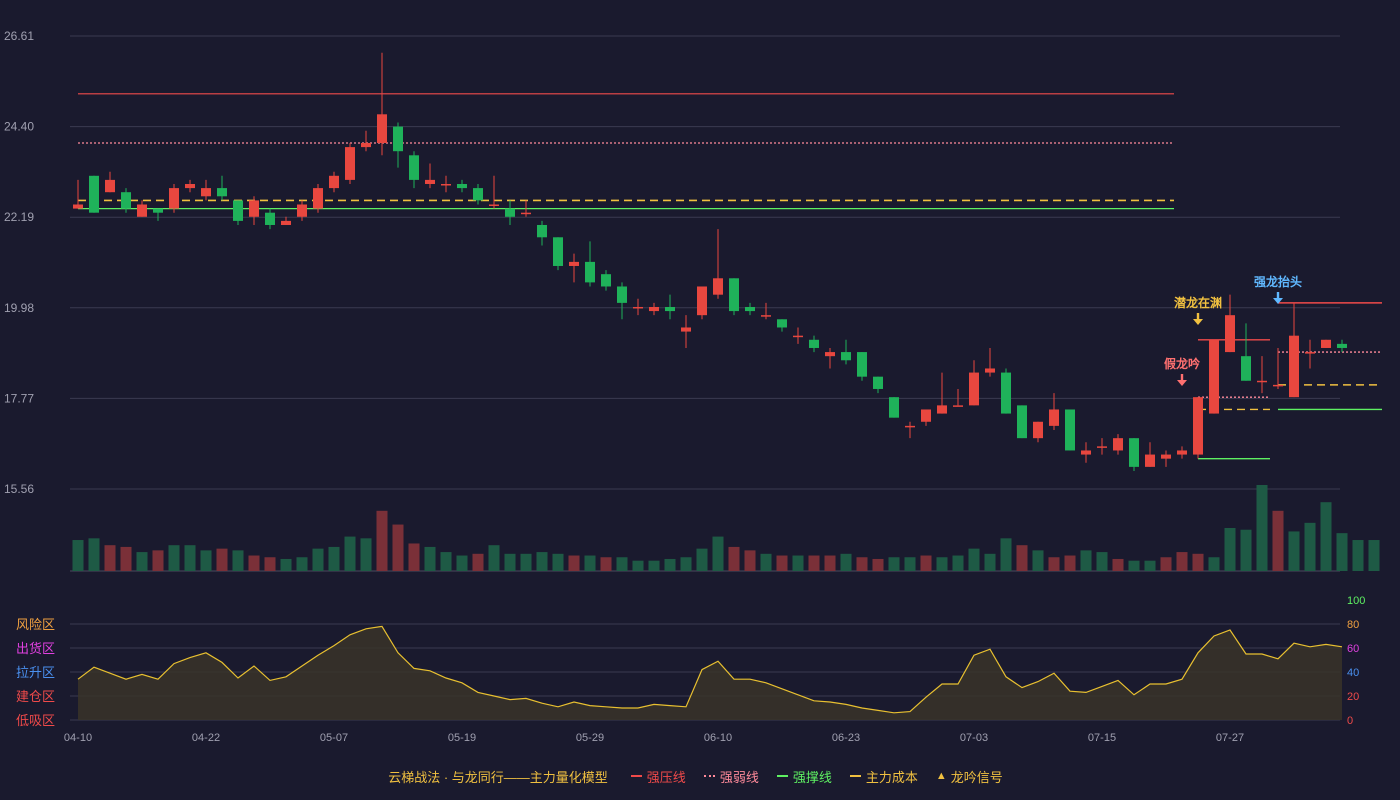  Describe the element at coordinates (462, 738) in the screenshot. I see `x-tick-label: 05-19` at that location.